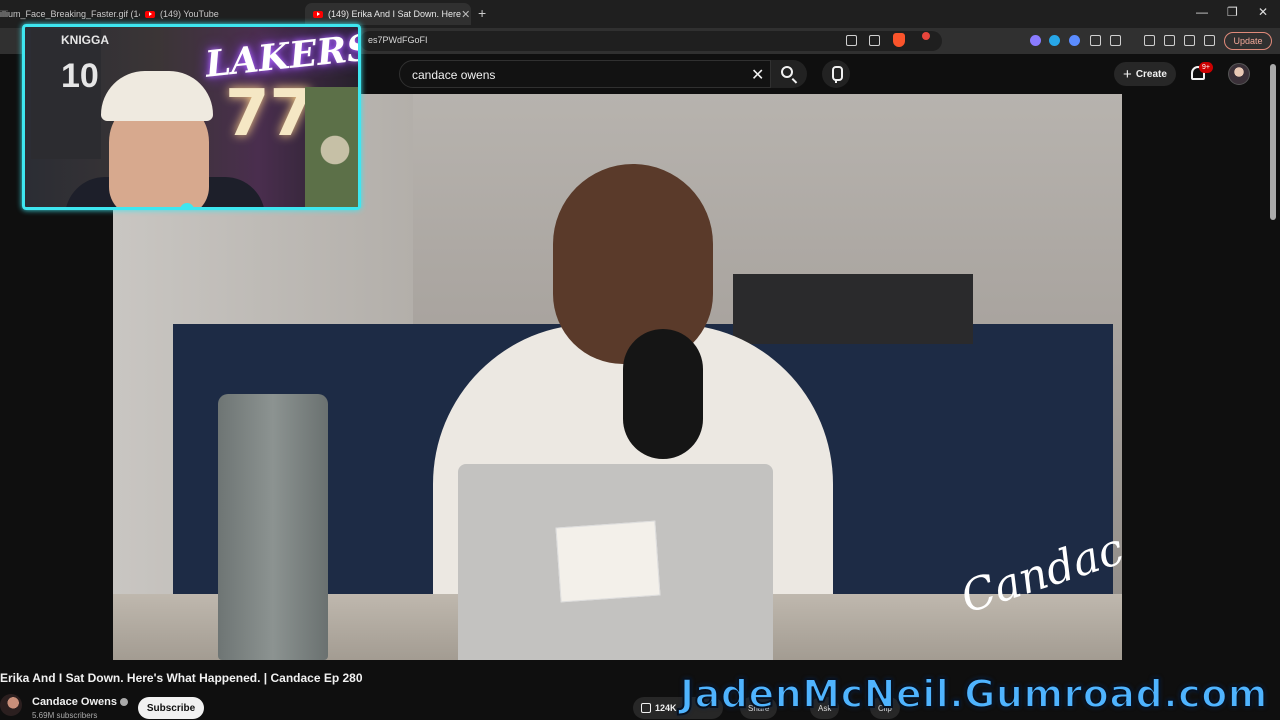  What do you see at coordinates (1095, 40) in the screenshot?
I see `puzzle-icon` at bounding box center [1095, 40].